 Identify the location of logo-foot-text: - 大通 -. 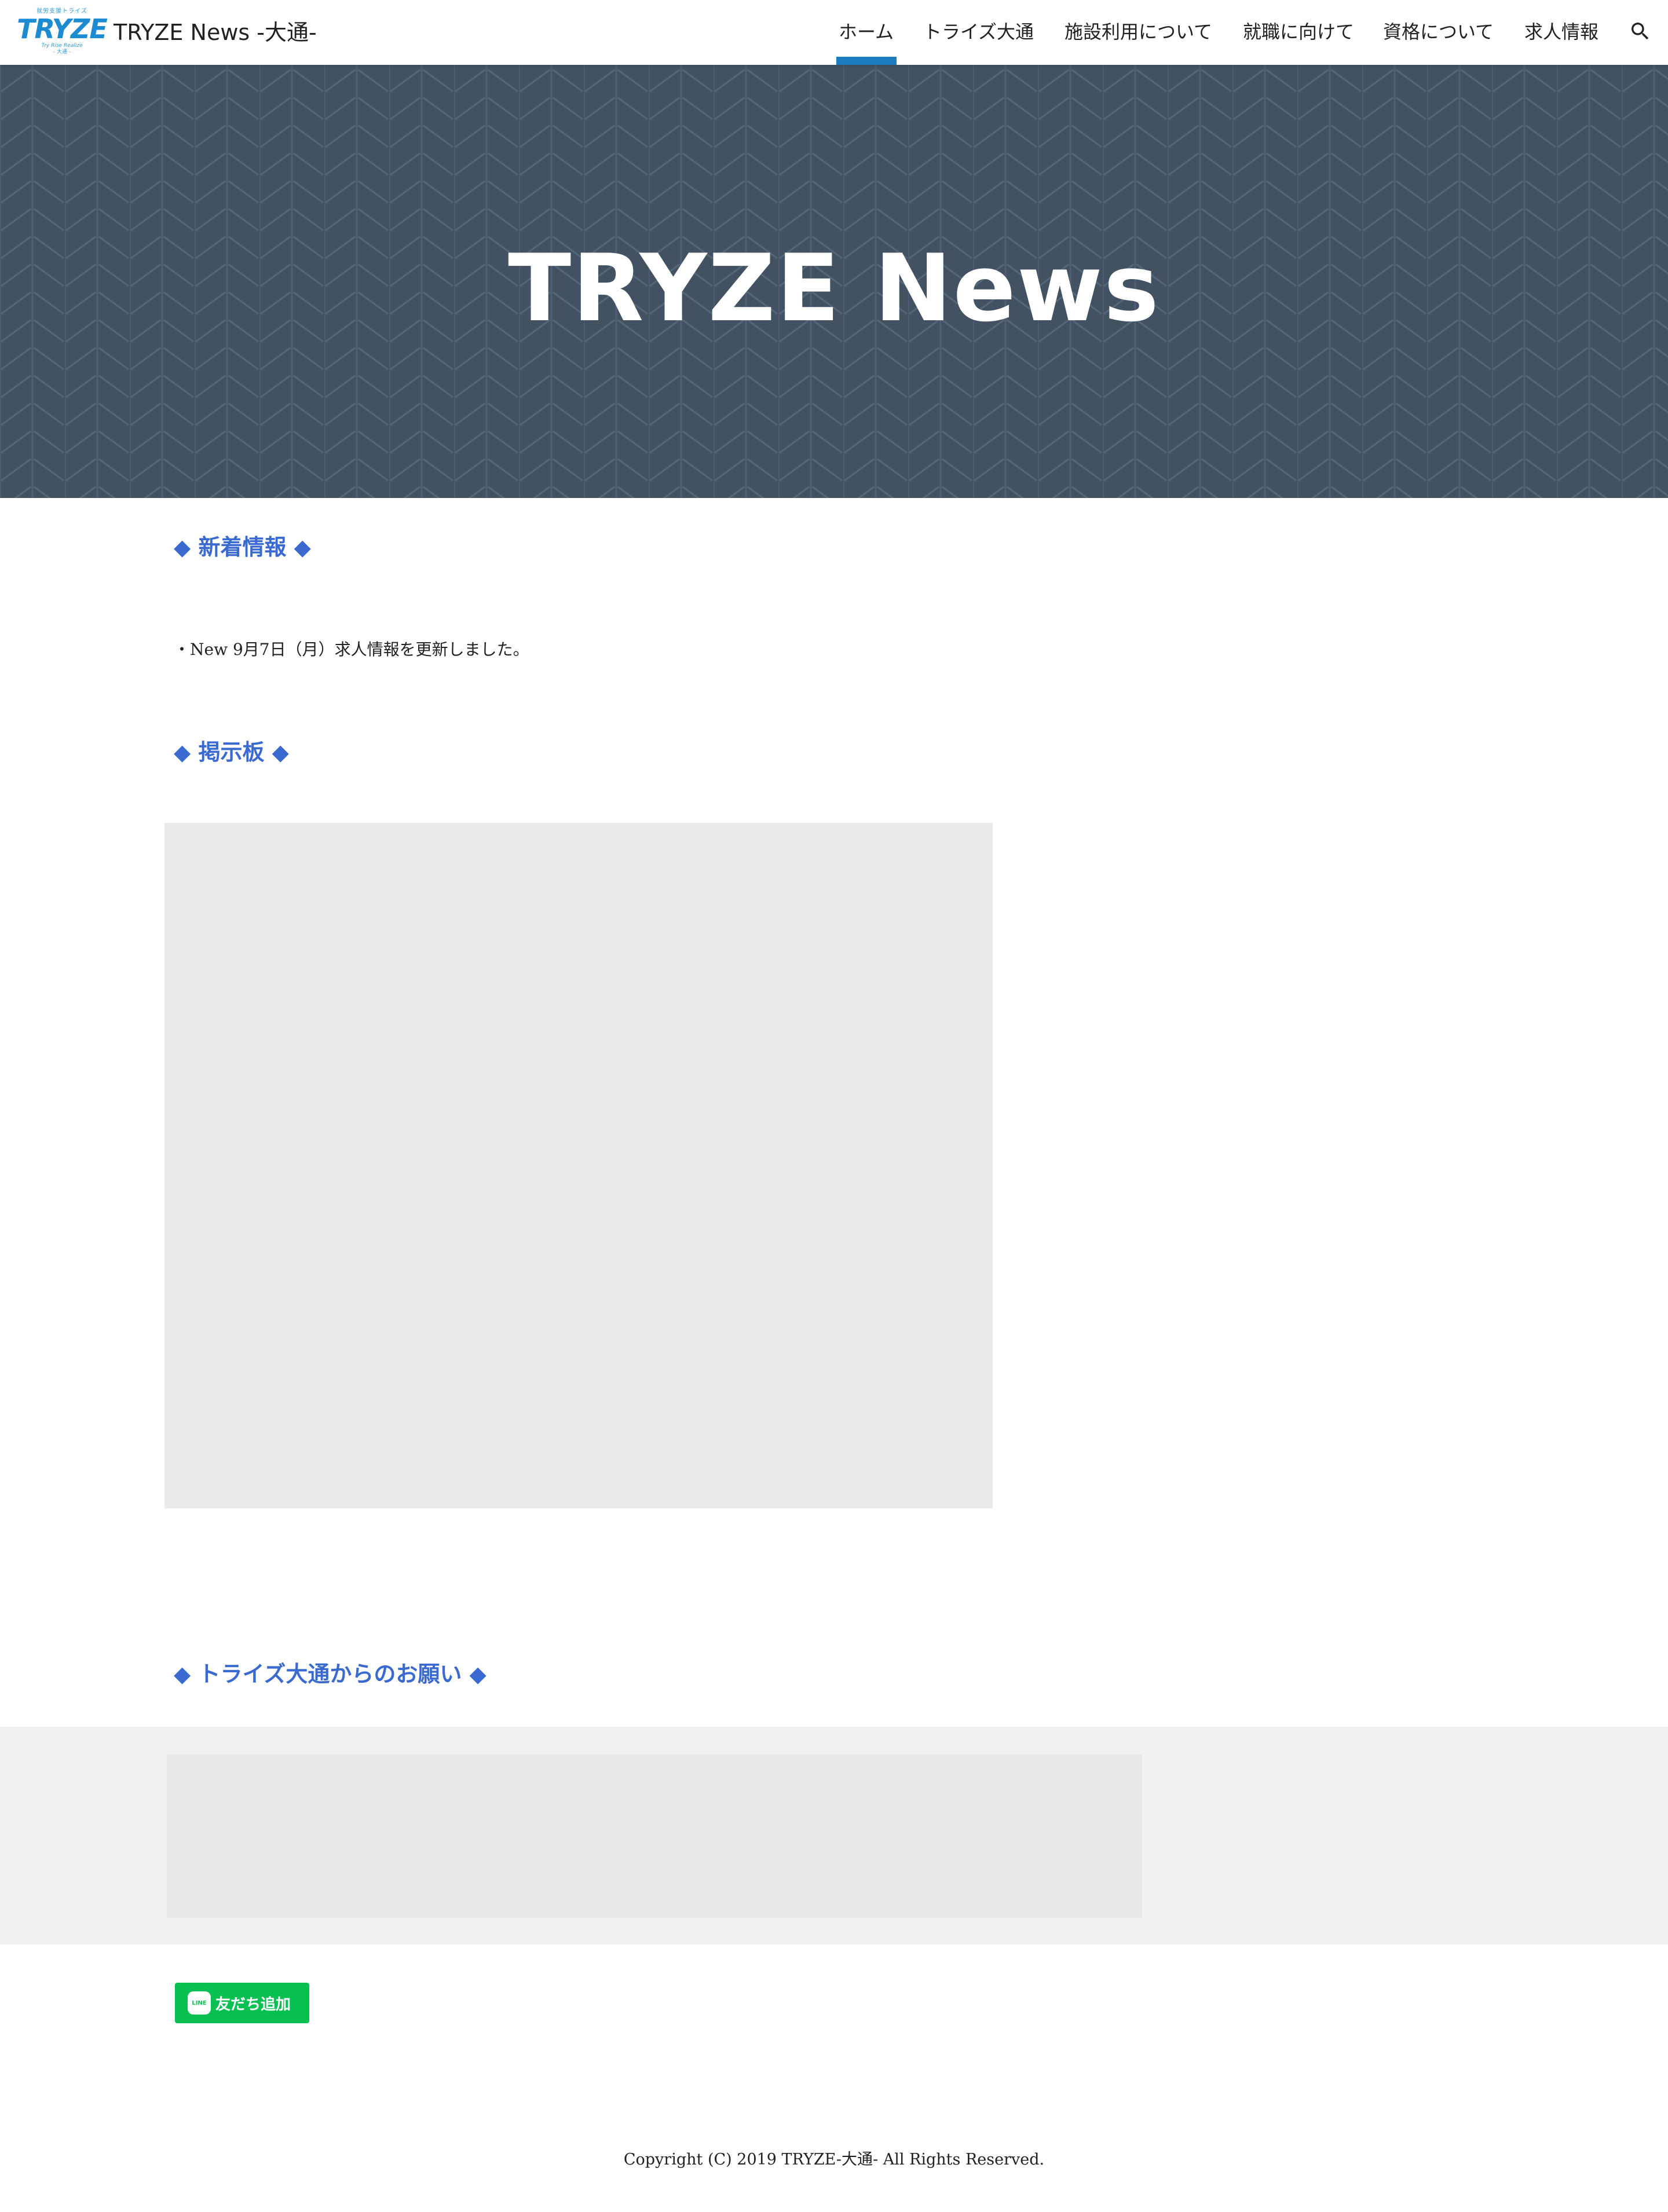
(62, 52).